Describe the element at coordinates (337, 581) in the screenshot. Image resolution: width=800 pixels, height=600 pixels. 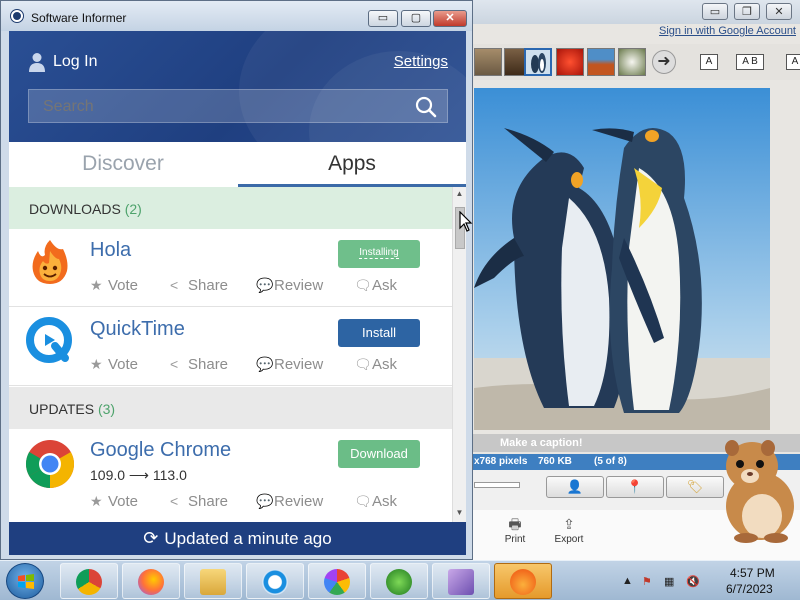
I see `taskbar-picasa` at that location.